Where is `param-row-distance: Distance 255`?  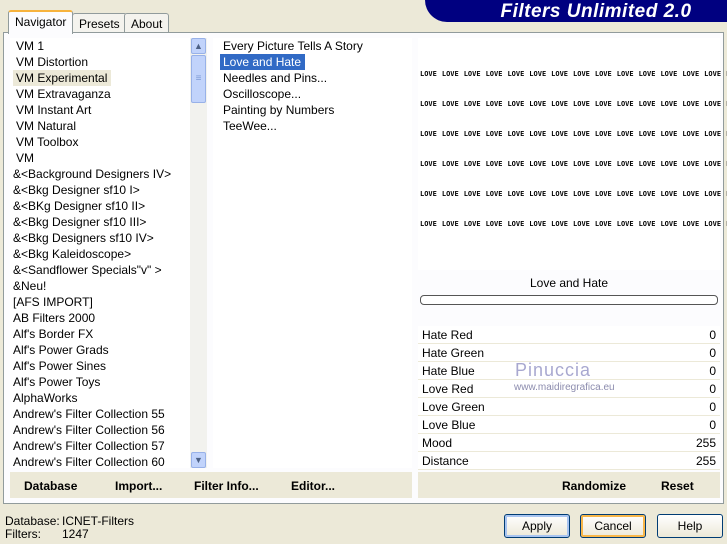
param-row-distance: Distance 255 is located at coordinates (569, 461).